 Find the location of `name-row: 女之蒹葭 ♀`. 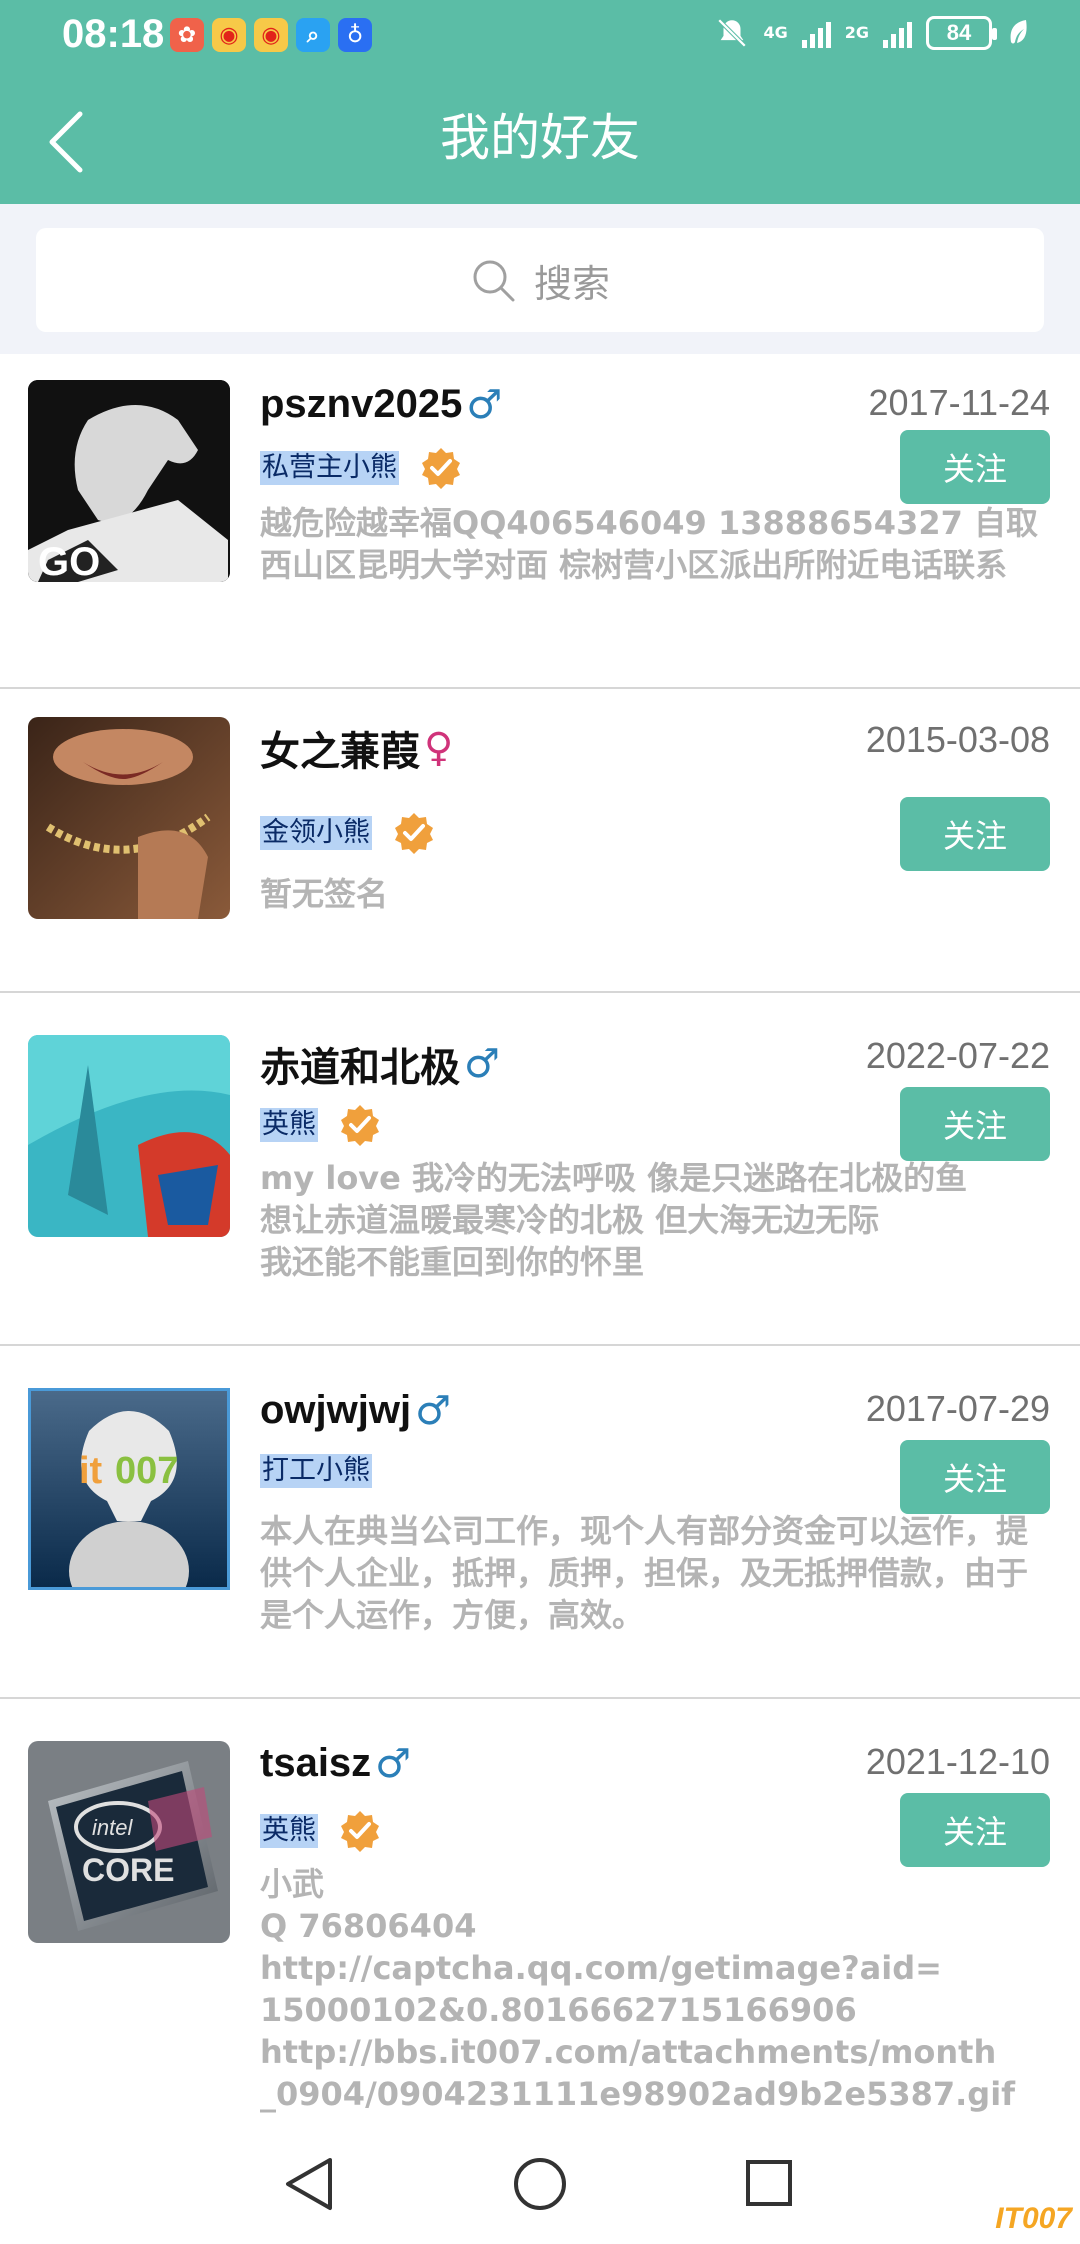

name-row: 女之蒹葭 ♀ is located at coordinates (356, 748).